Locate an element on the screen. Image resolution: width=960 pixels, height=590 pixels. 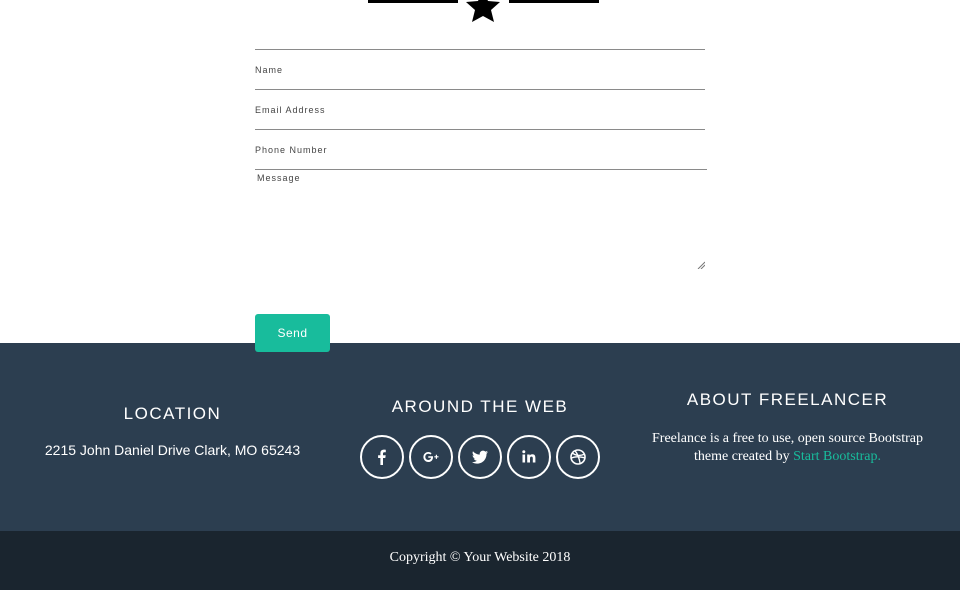
dribbble-icon is located at coordinates (578, 457).